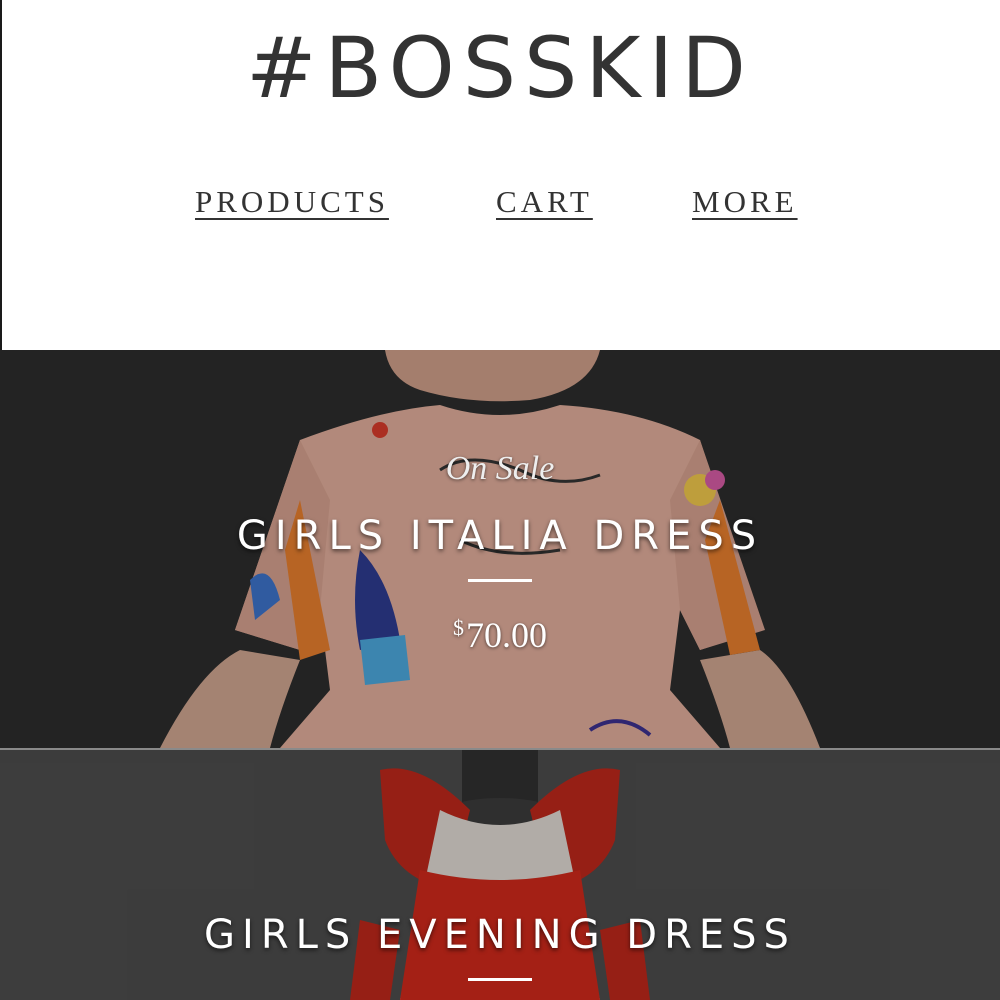 The height and width of the screenshot is (1000, 1000). I want to click on nav-products-link: PRODUCTS, so click(292, 202).